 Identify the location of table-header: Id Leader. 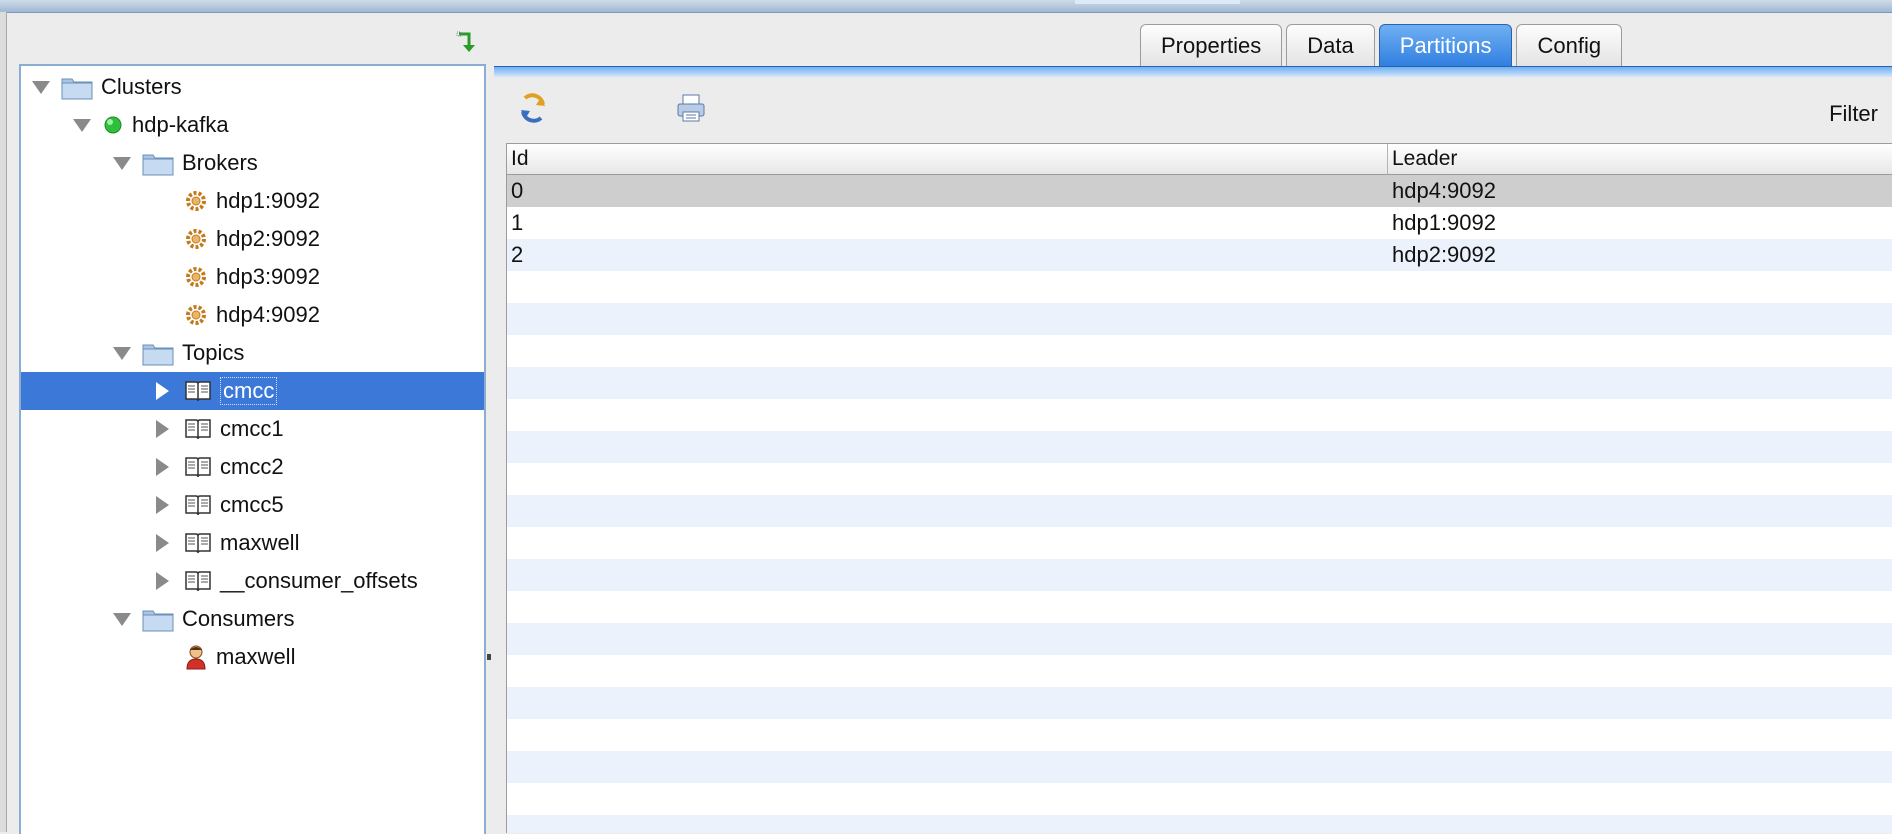
(1199, 159).